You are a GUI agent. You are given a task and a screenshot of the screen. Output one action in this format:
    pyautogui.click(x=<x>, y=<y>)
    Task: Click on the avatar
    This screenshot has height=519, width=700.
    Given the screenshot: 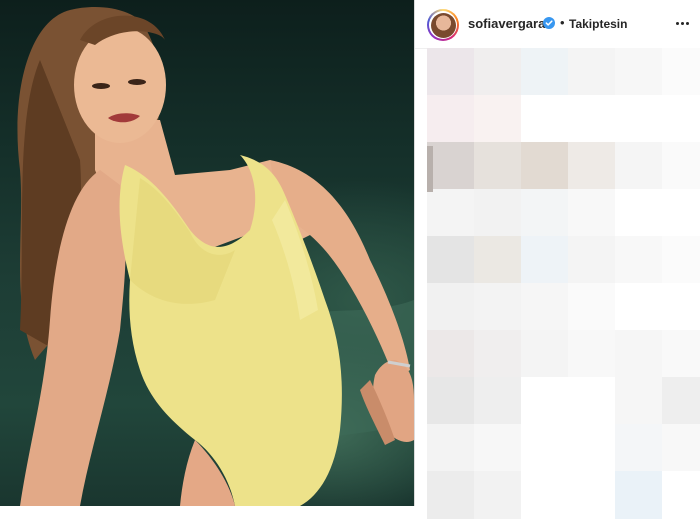 What is the action you would take?
    pyautogui.click(x=443, y=25)
    